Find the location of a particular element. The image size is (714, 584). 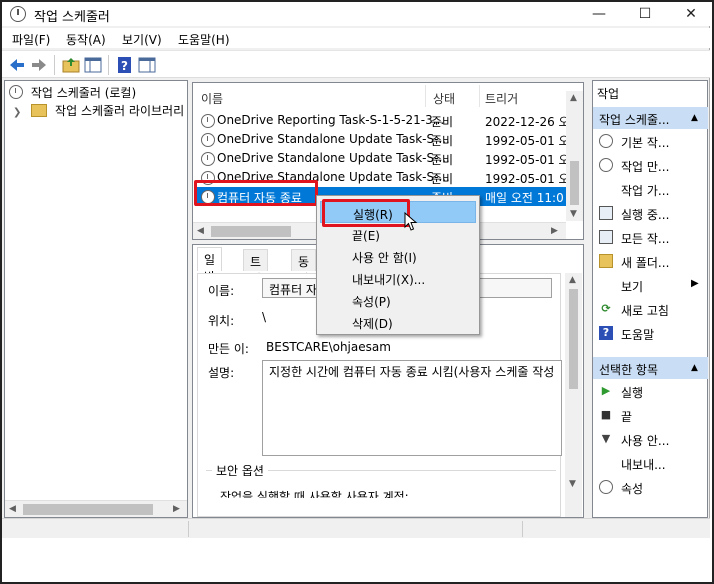

menu-file: 파일(F) is located at coordinates (31, 39).